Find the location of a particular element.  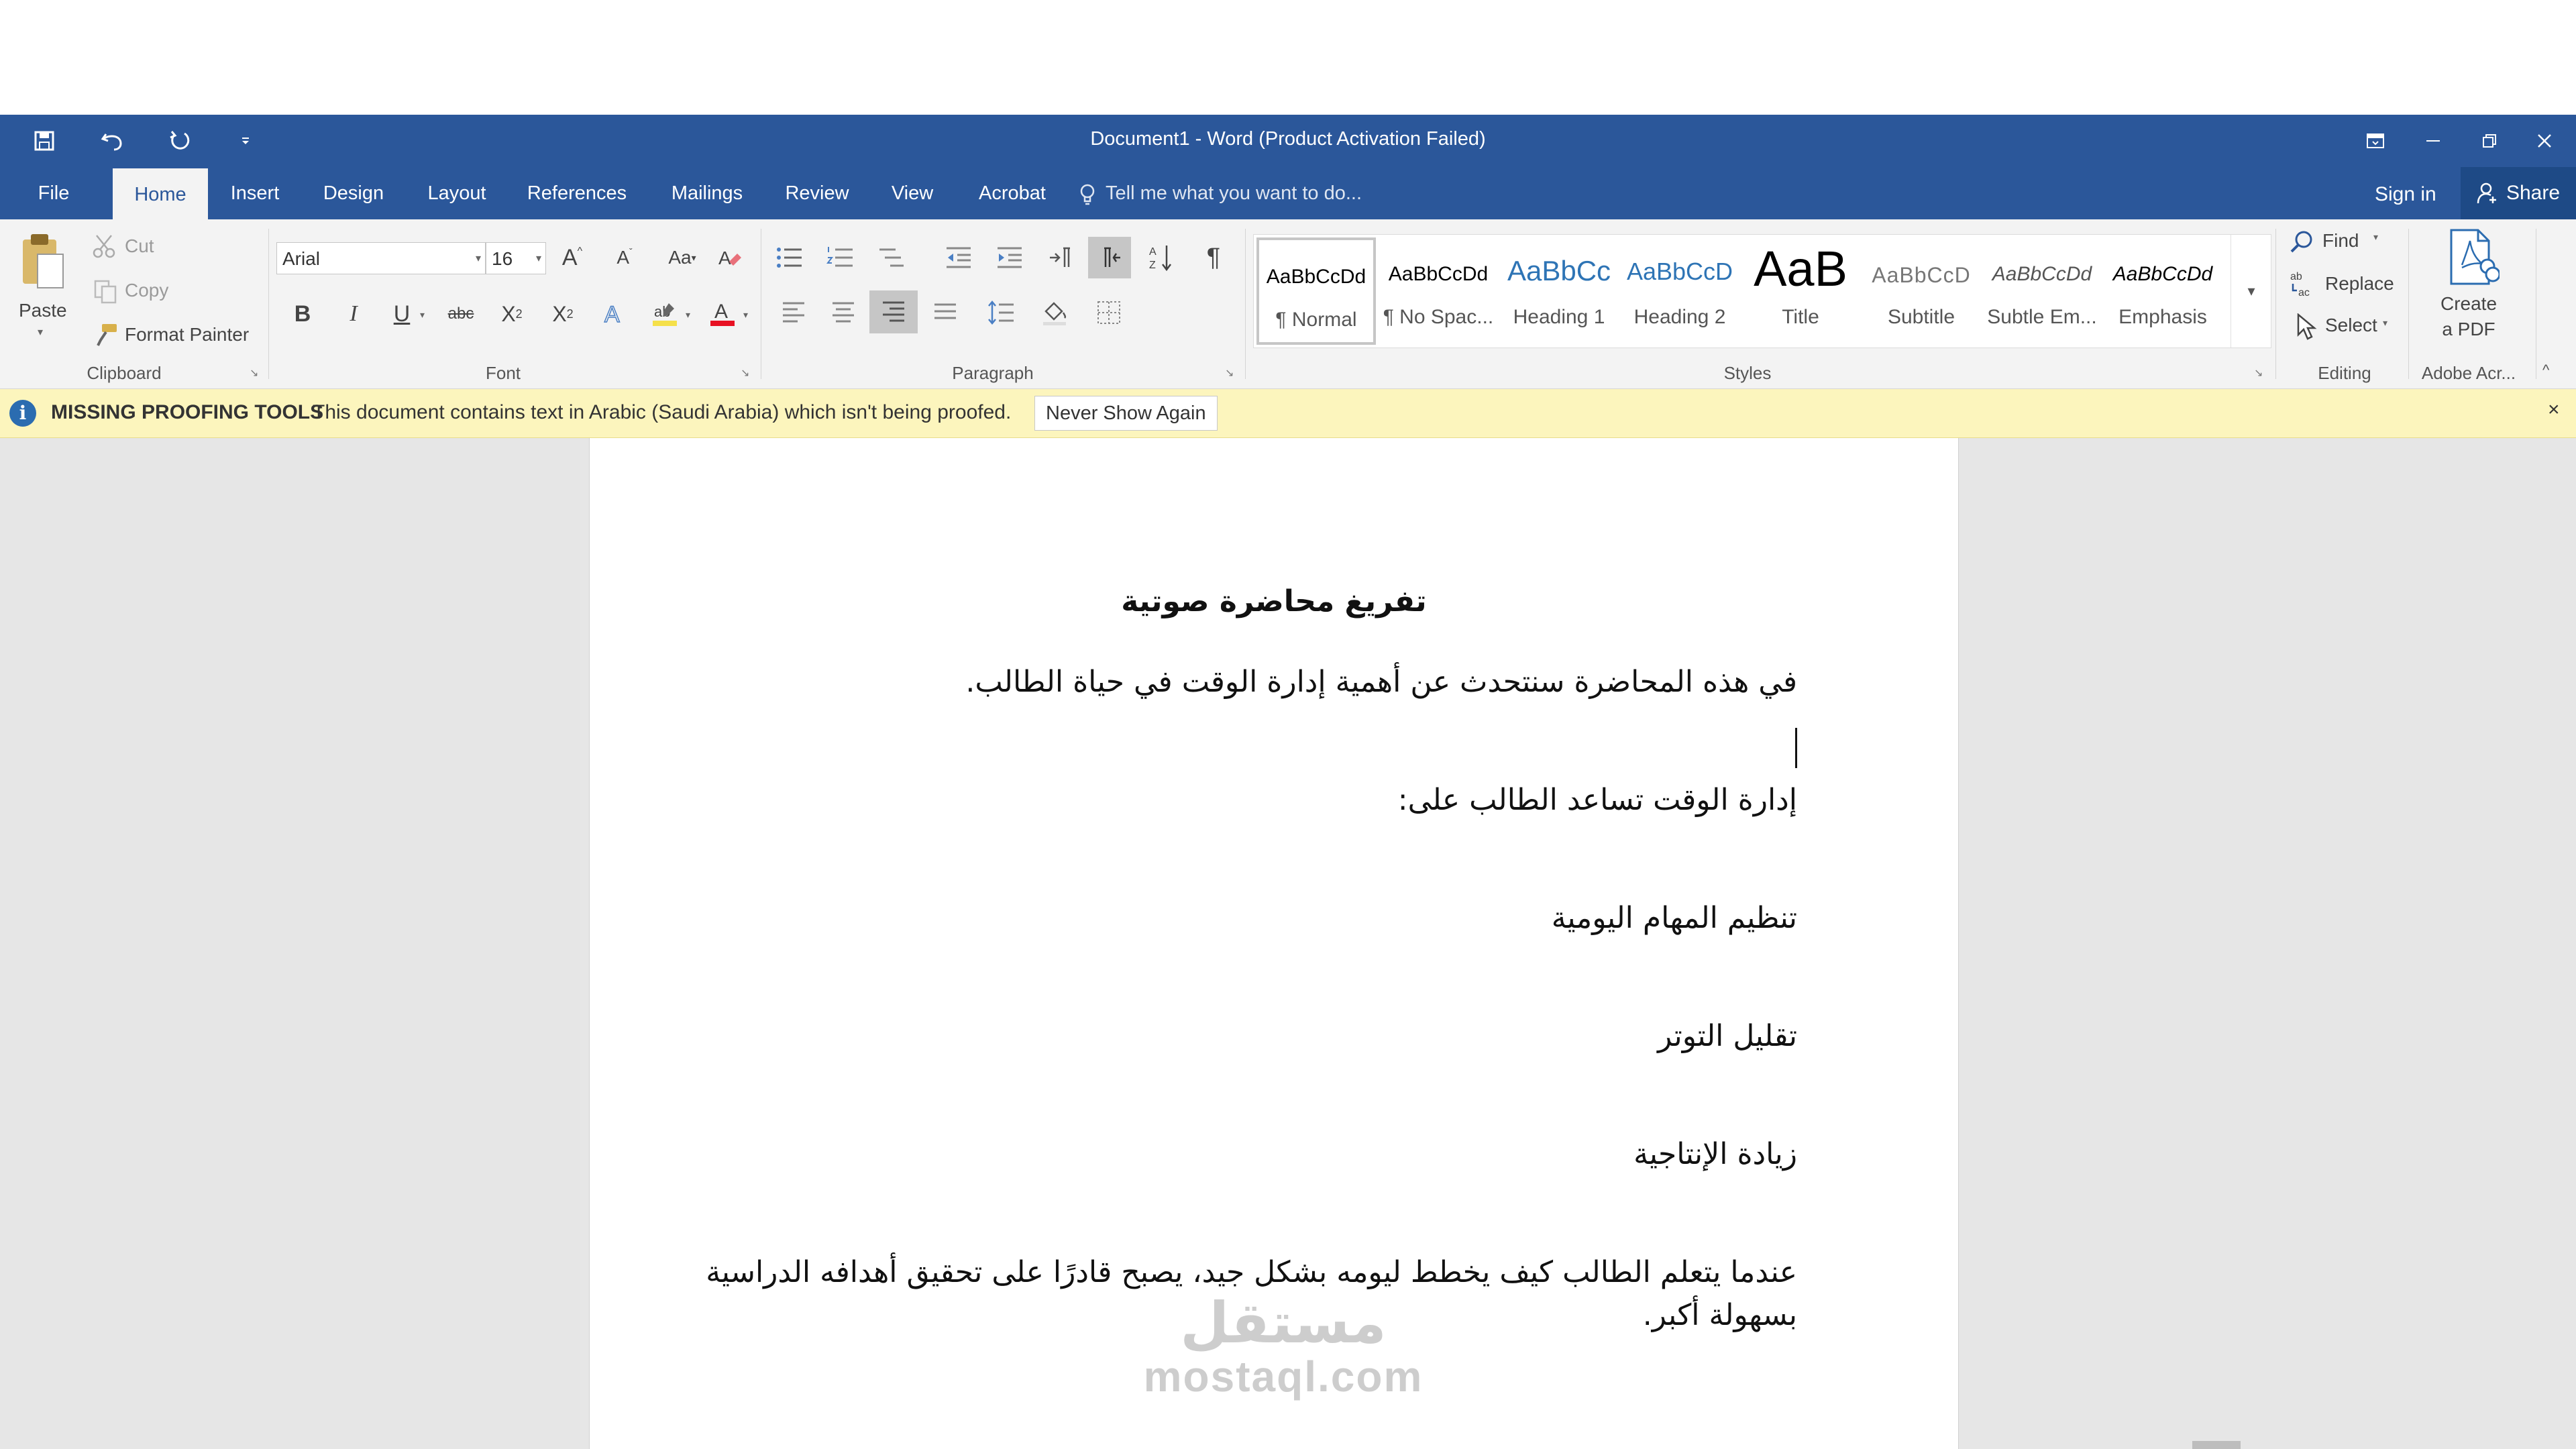

bold-button: B is located at coordinates (302, 314).